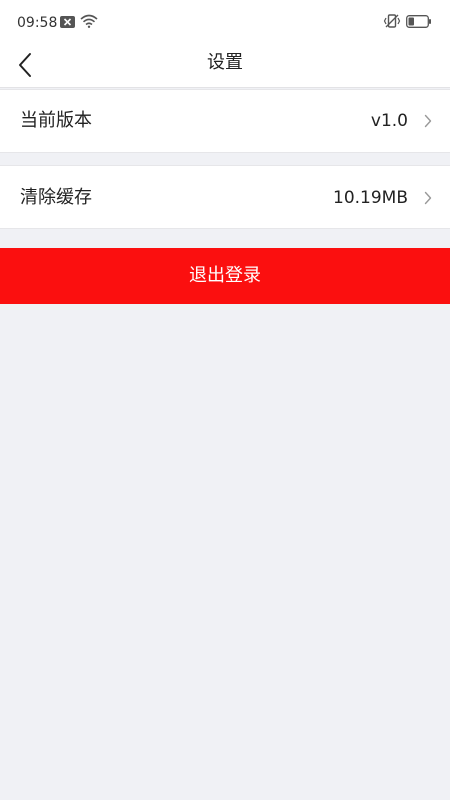 This screenshot has width=450, height=800. What do you see at coordinates (225, 276) in the screenshot?
I see `logout-button: 退出登录` at bounding box center [225, 276].